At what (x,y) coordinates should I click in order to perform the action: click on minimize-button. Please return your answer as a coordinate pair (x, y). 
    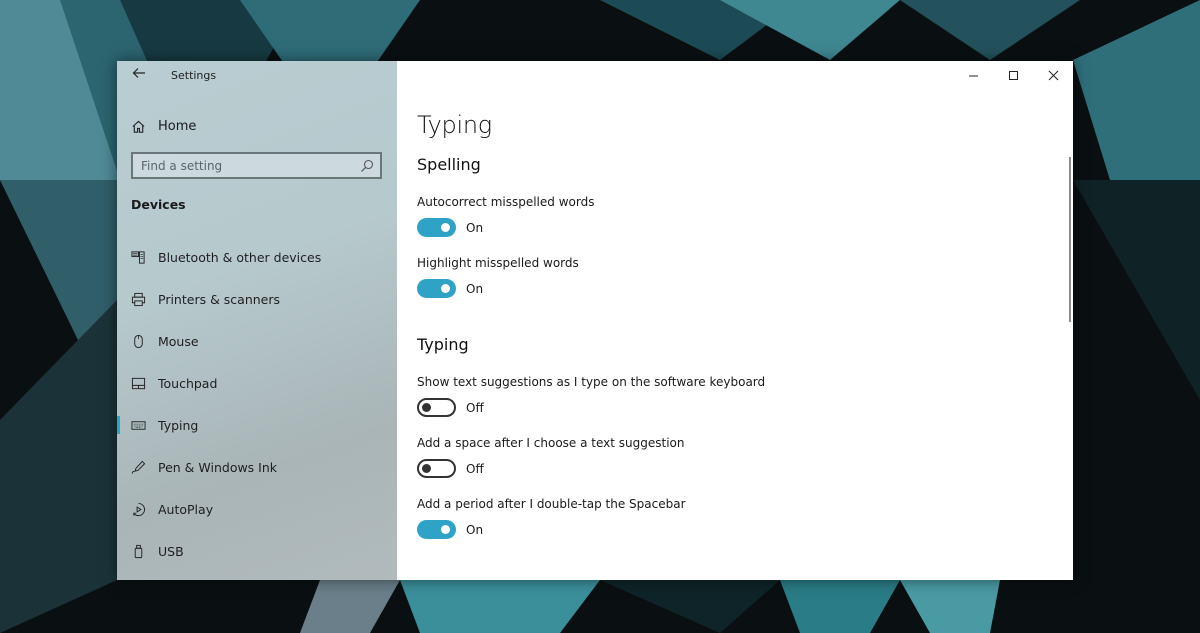
    Looking at the image, I should click on (973, 75).